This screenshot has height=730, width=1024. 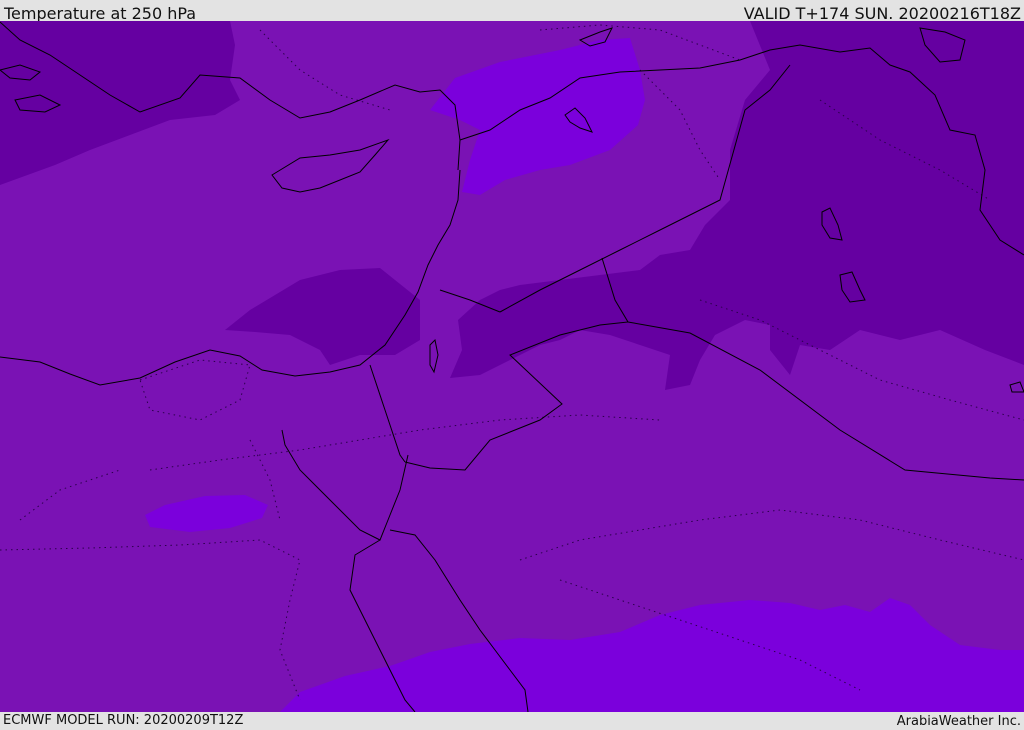 What do you see at coordinates (123, 720) in the screenshot?
I see `model-run-label: ECMWF MODEL RUN: 20200209T12Z` at bounding box center [123, 720].